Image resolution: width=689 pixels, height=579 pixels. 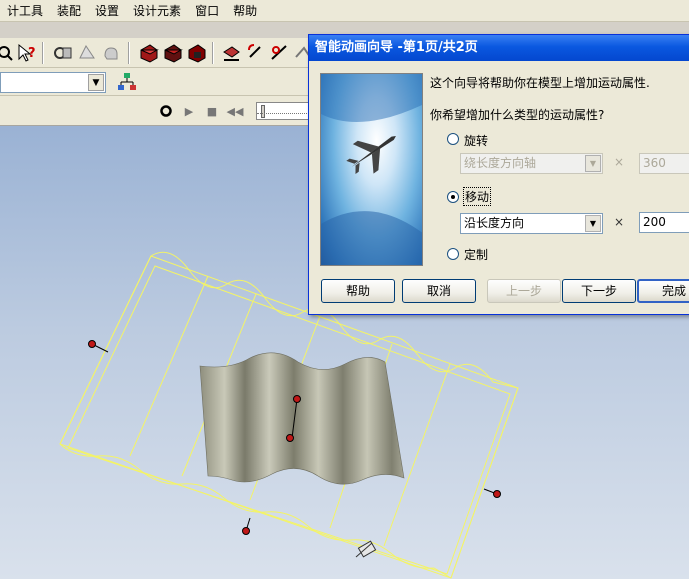 What do you see at coordinates (477, 196) in the screenshot?
I see `move-label: 移动` at bounding box center [477, 196].